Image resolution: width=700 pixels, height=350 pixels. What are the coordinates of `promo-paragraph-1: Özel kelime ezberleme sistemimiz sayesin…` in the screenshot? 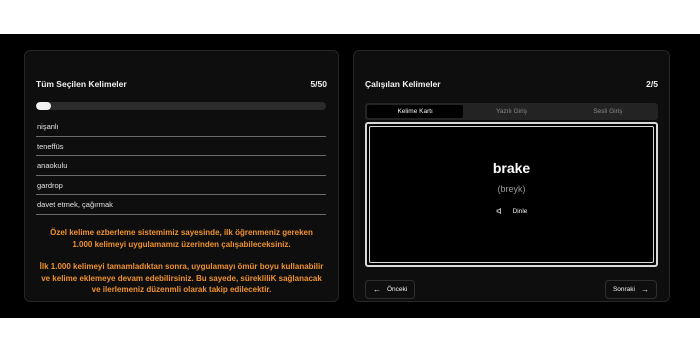 It's located at (181, 238).